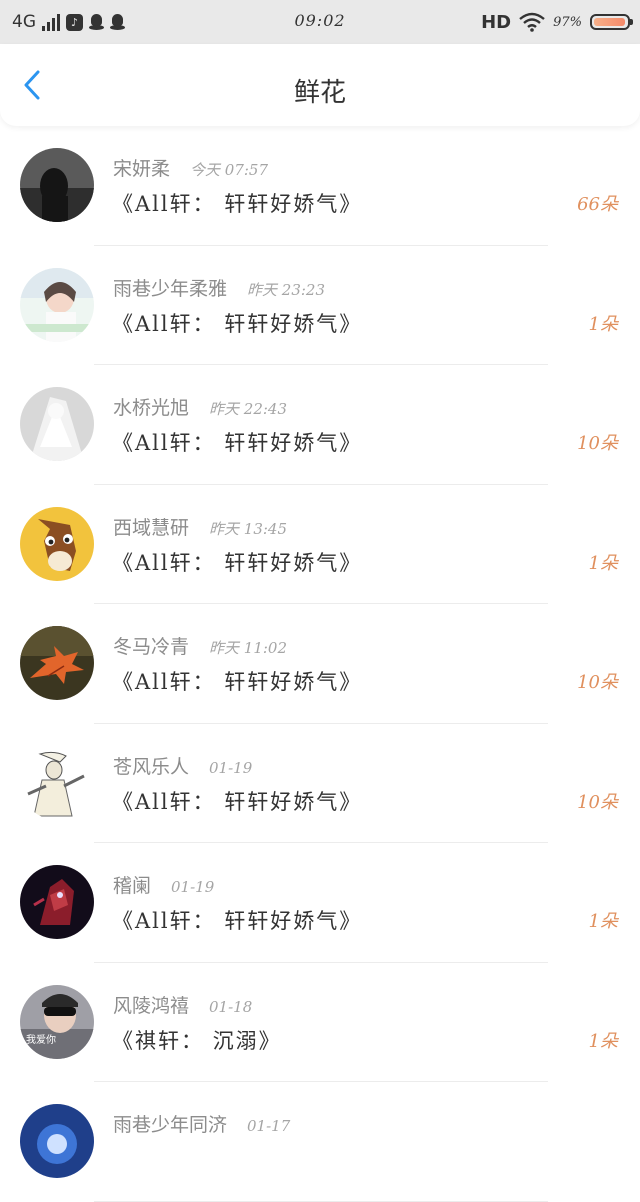 The image size is (640, 1202). Describe the element at coordinates (151, 647) in the screenshot. I see `sender-name: 冬马冷青` at that location.